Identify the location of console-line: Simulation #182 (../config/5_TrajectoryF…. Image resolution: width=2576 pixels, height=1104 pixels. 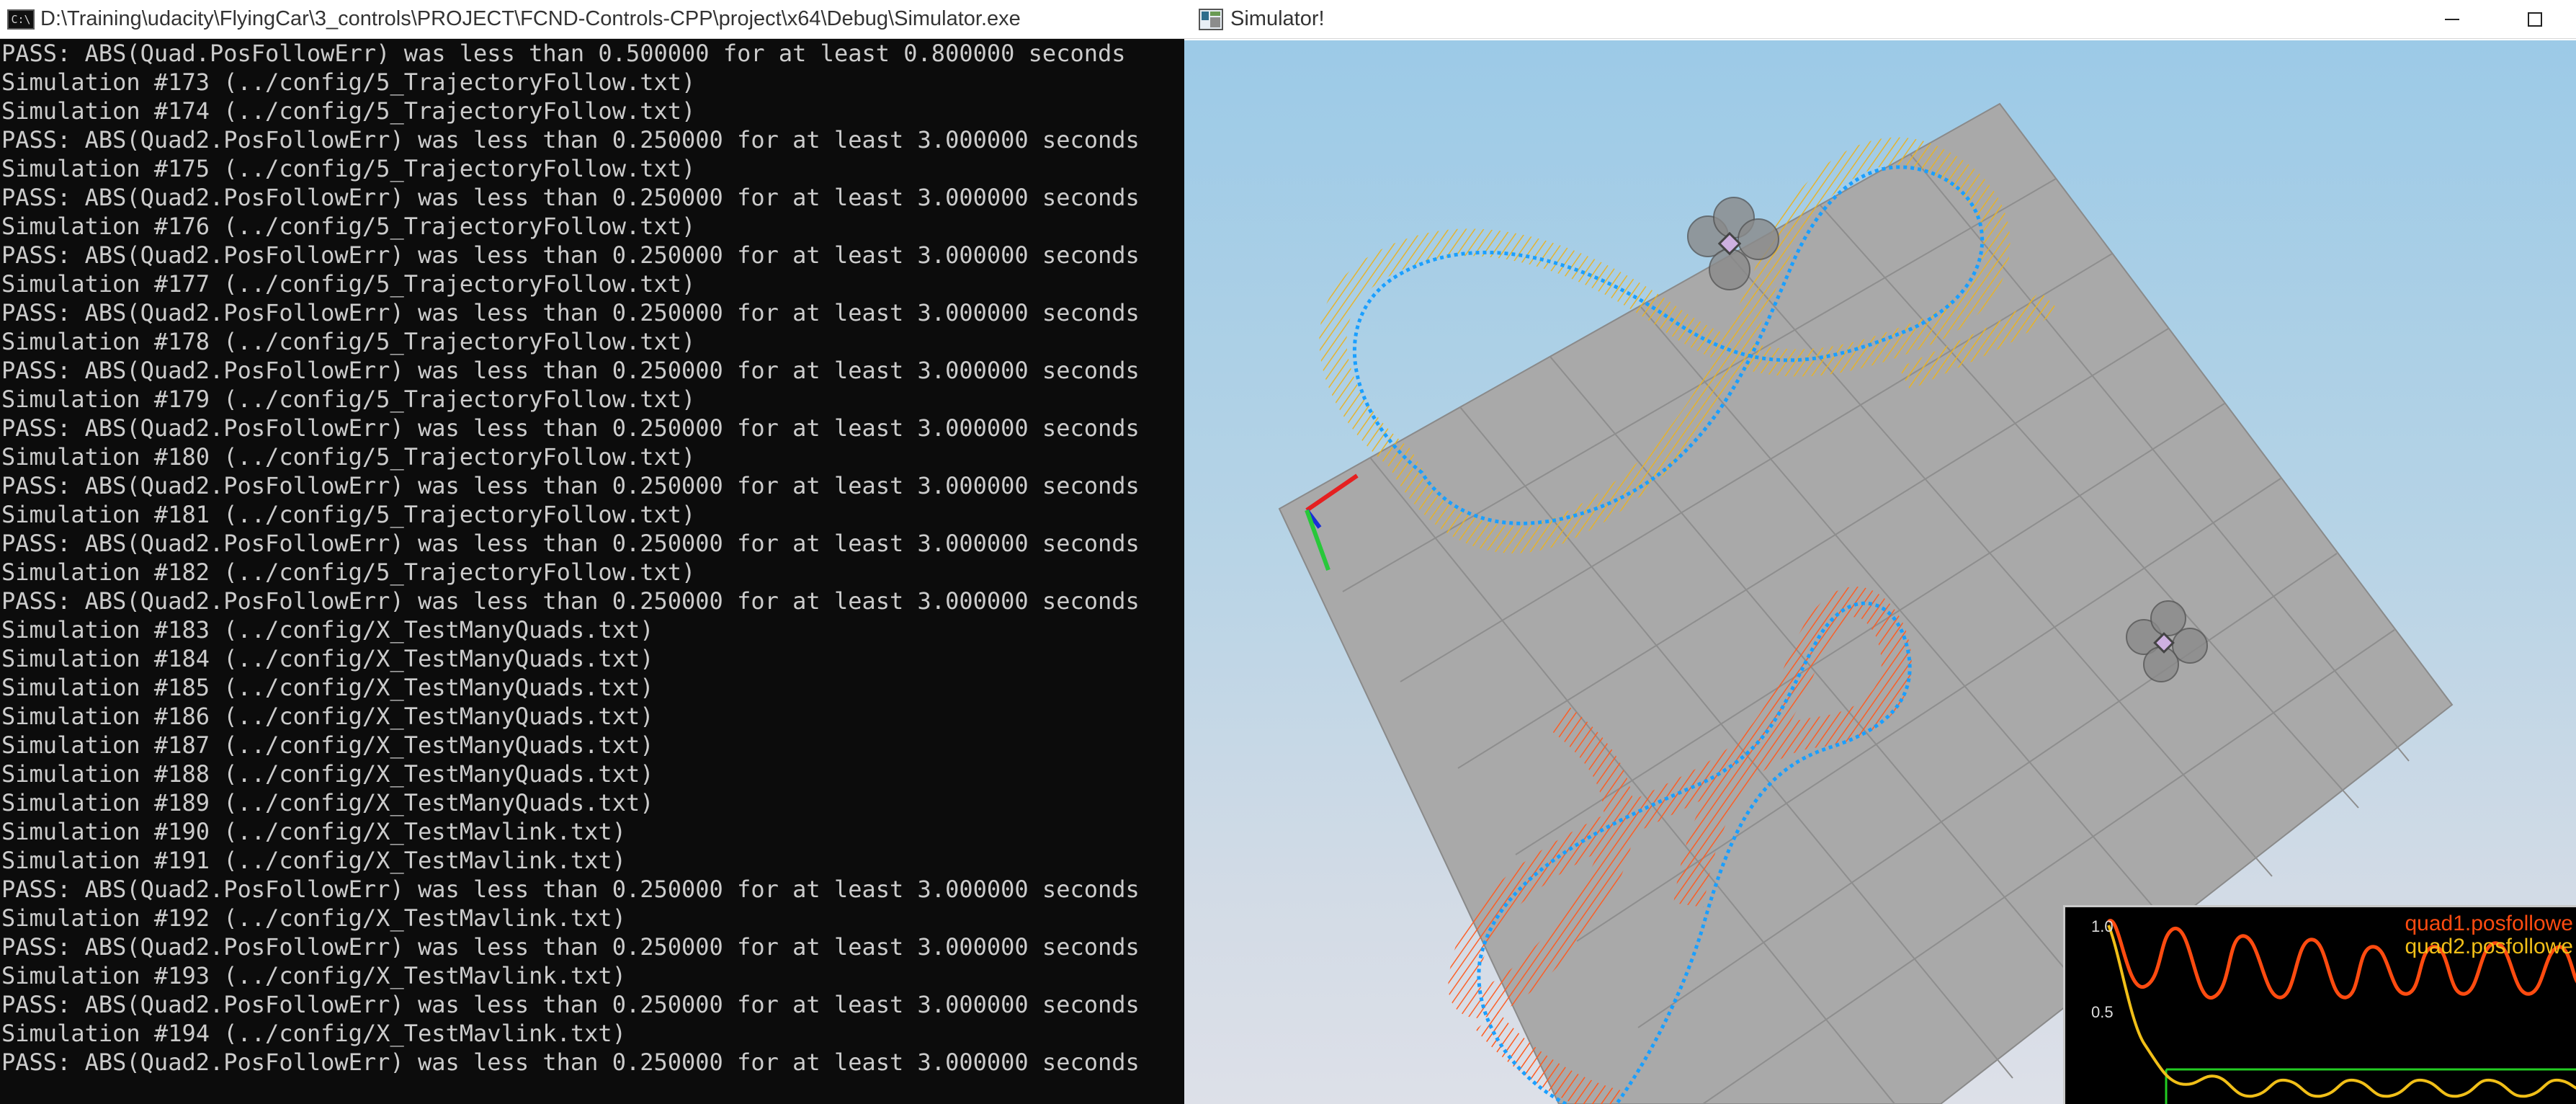
(348, 572).